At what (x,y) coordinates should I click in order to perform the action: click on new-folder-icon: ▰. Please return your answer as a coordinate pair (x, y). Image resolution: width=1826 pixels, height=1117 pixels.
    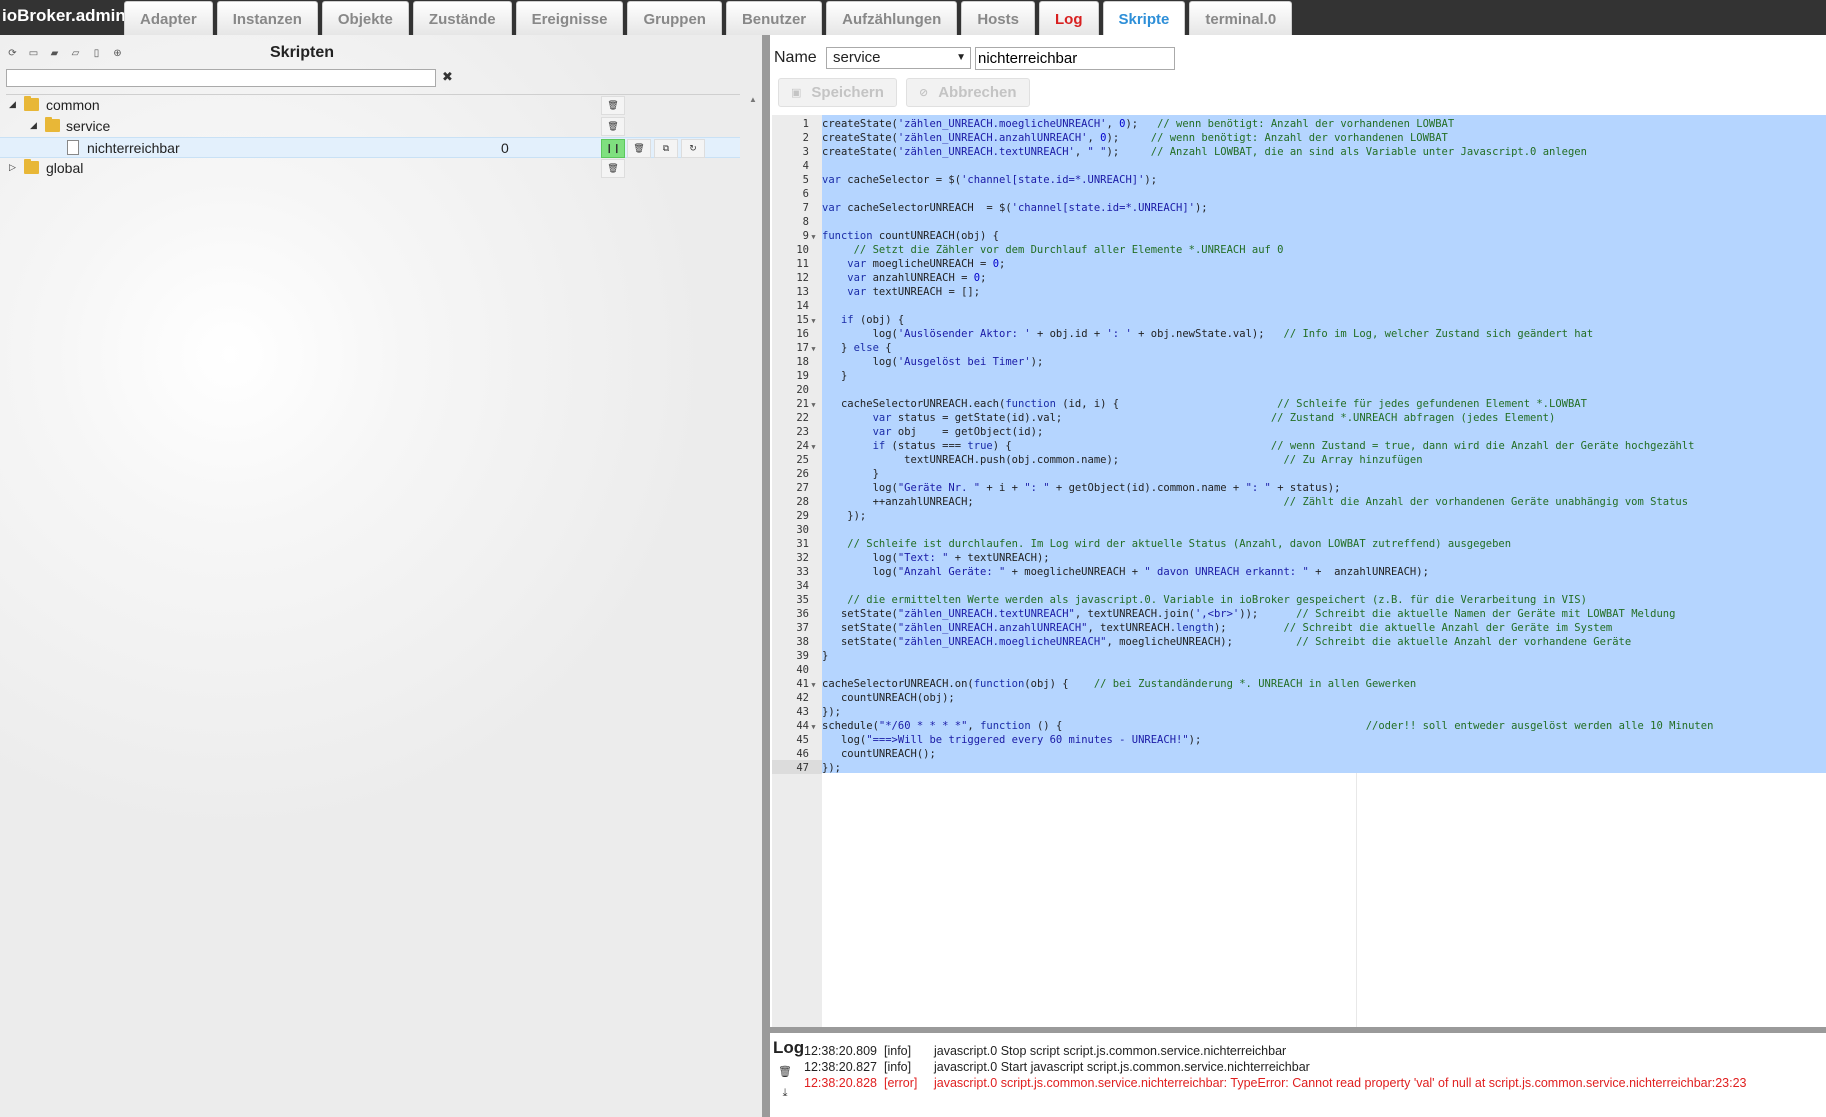
    Looking at the image, I should click on (54, 53).